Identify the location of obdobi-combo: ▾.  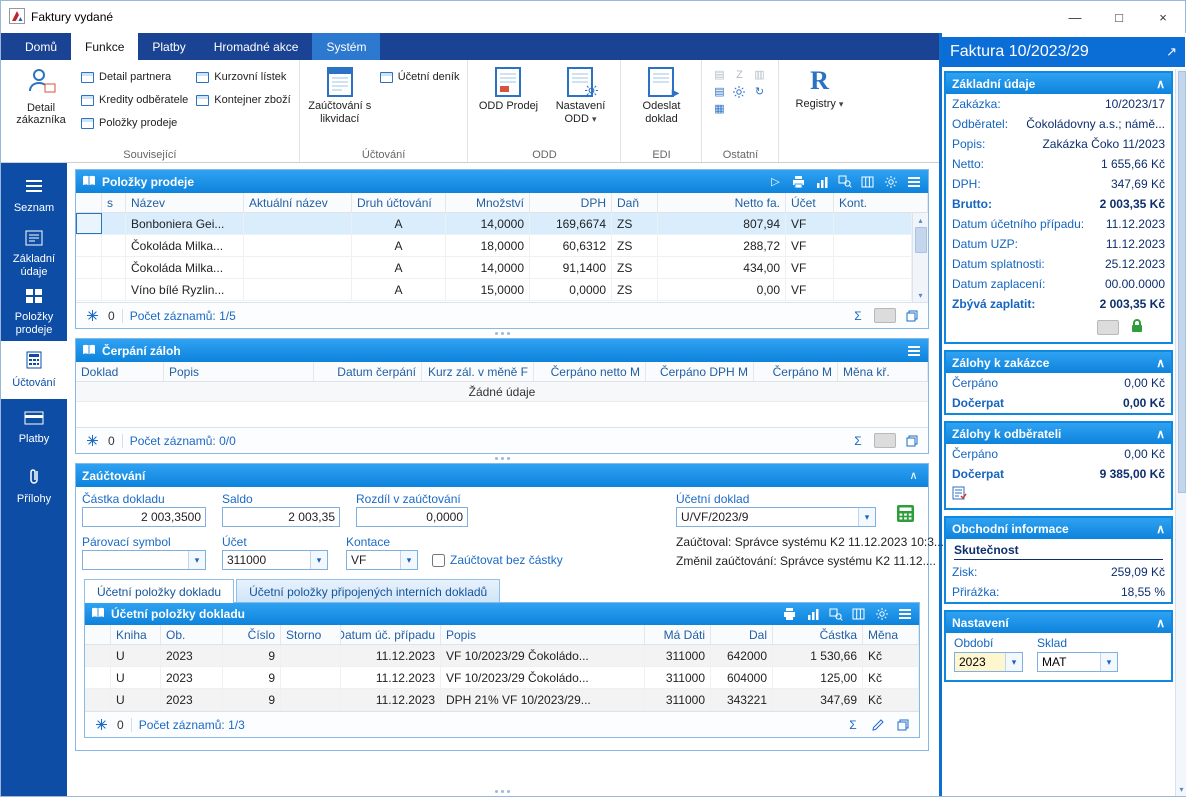
(988, 662).